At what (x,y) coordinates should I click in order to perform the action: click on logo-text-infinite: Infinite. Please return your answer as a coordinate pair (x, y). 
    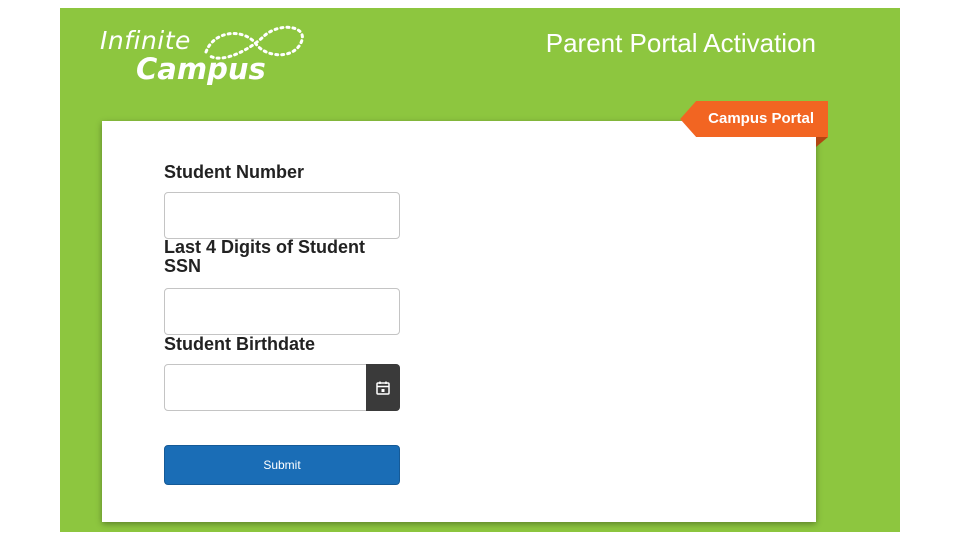
    Looking at the image, I should click on (145, 40).